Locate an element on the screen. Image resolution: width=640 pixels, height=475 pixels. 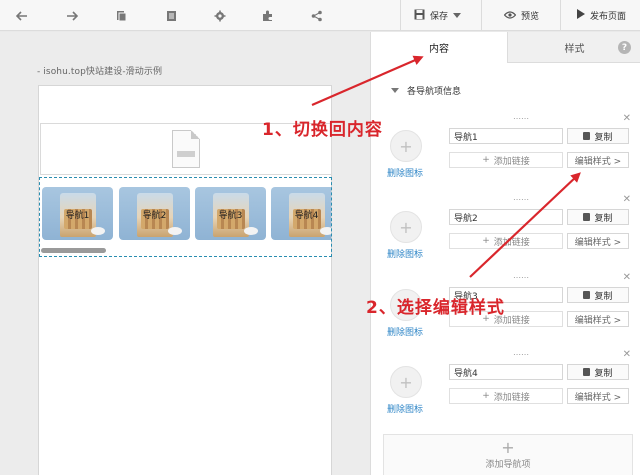
nav-item-label: 导航3 is located at coordinates (230, 216).